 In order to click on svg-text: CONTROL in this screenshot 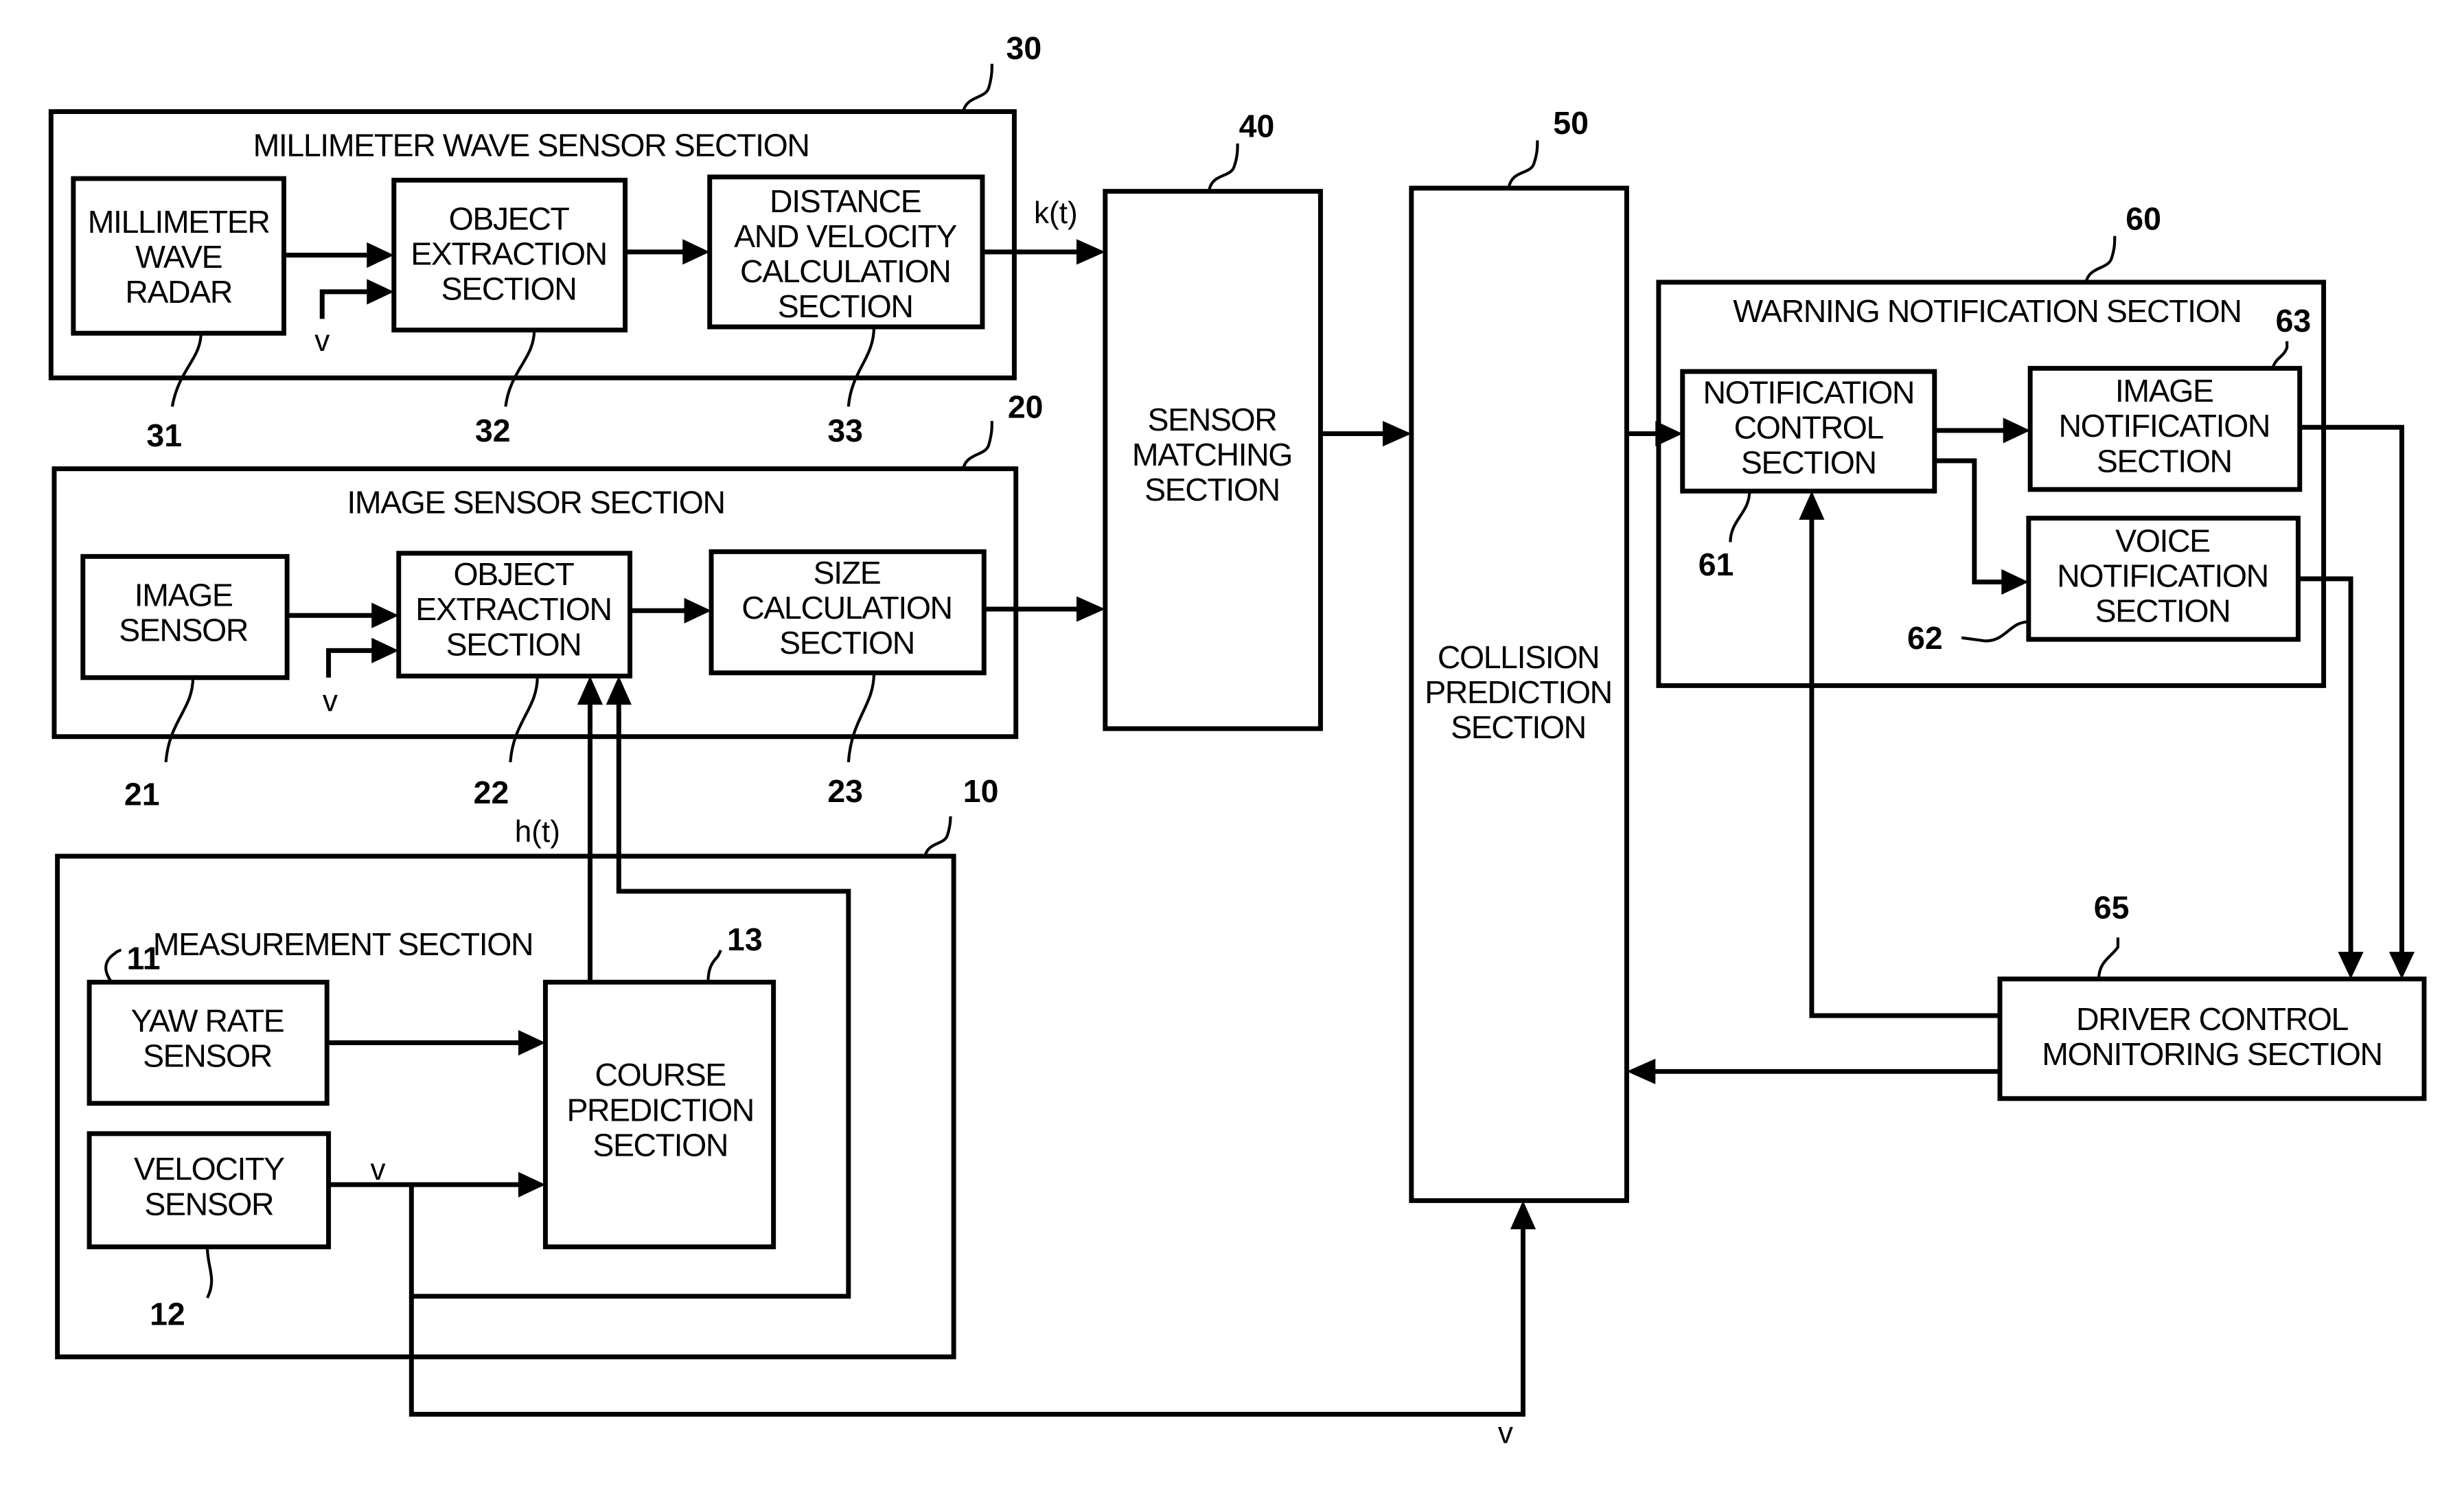, I will do `click(1809, 428)`.